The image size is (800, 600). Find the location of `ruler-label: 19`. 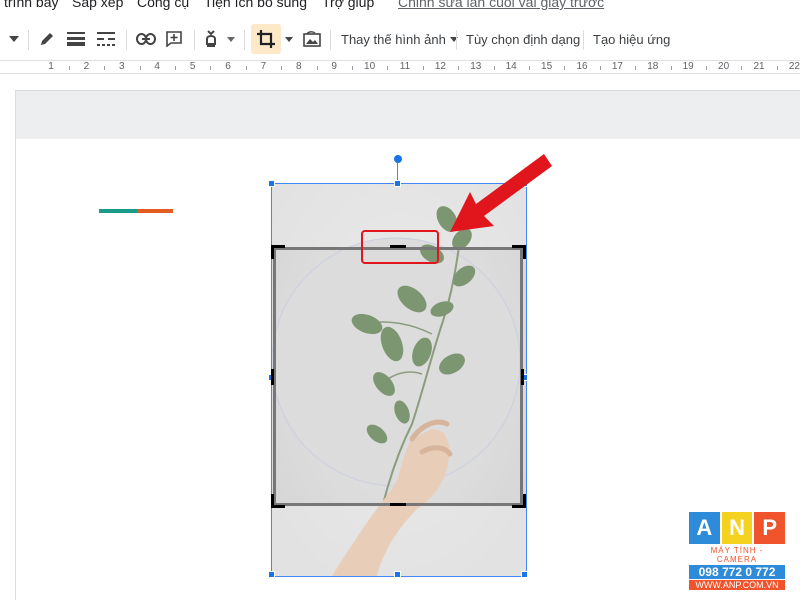

ruler-label: 19 is located at coordinates (688, 66).